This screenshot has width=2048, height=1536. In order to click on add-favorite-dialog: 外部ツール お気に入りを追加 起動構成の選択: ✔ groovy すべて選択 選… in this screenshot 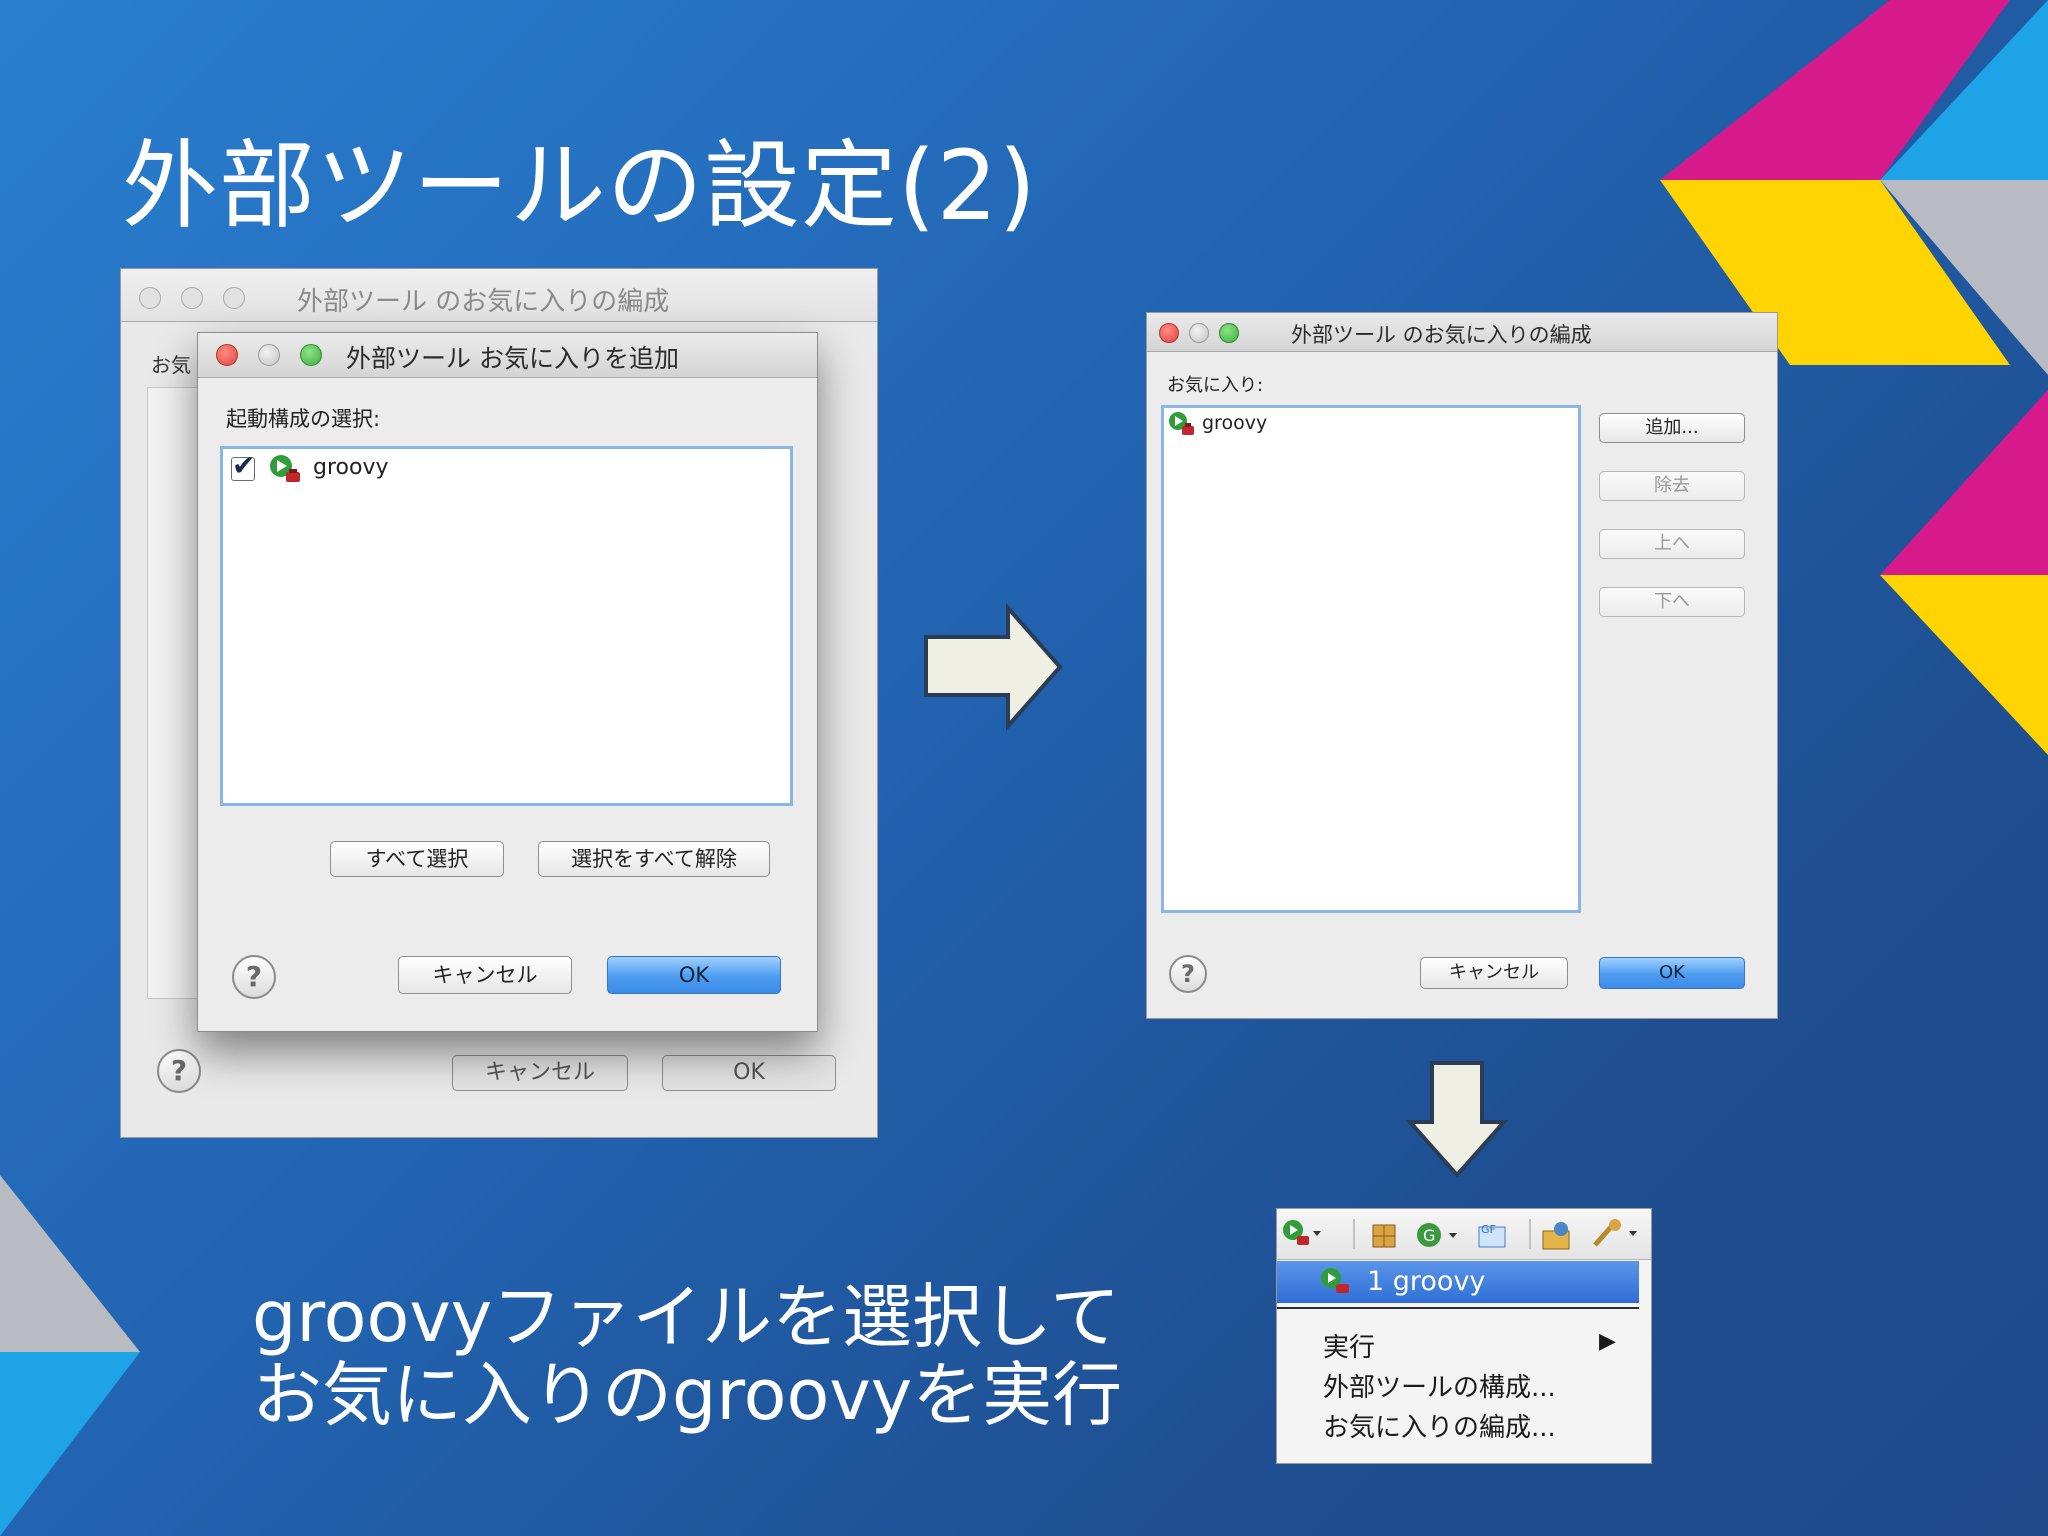, I will do `click(507, 682)`.